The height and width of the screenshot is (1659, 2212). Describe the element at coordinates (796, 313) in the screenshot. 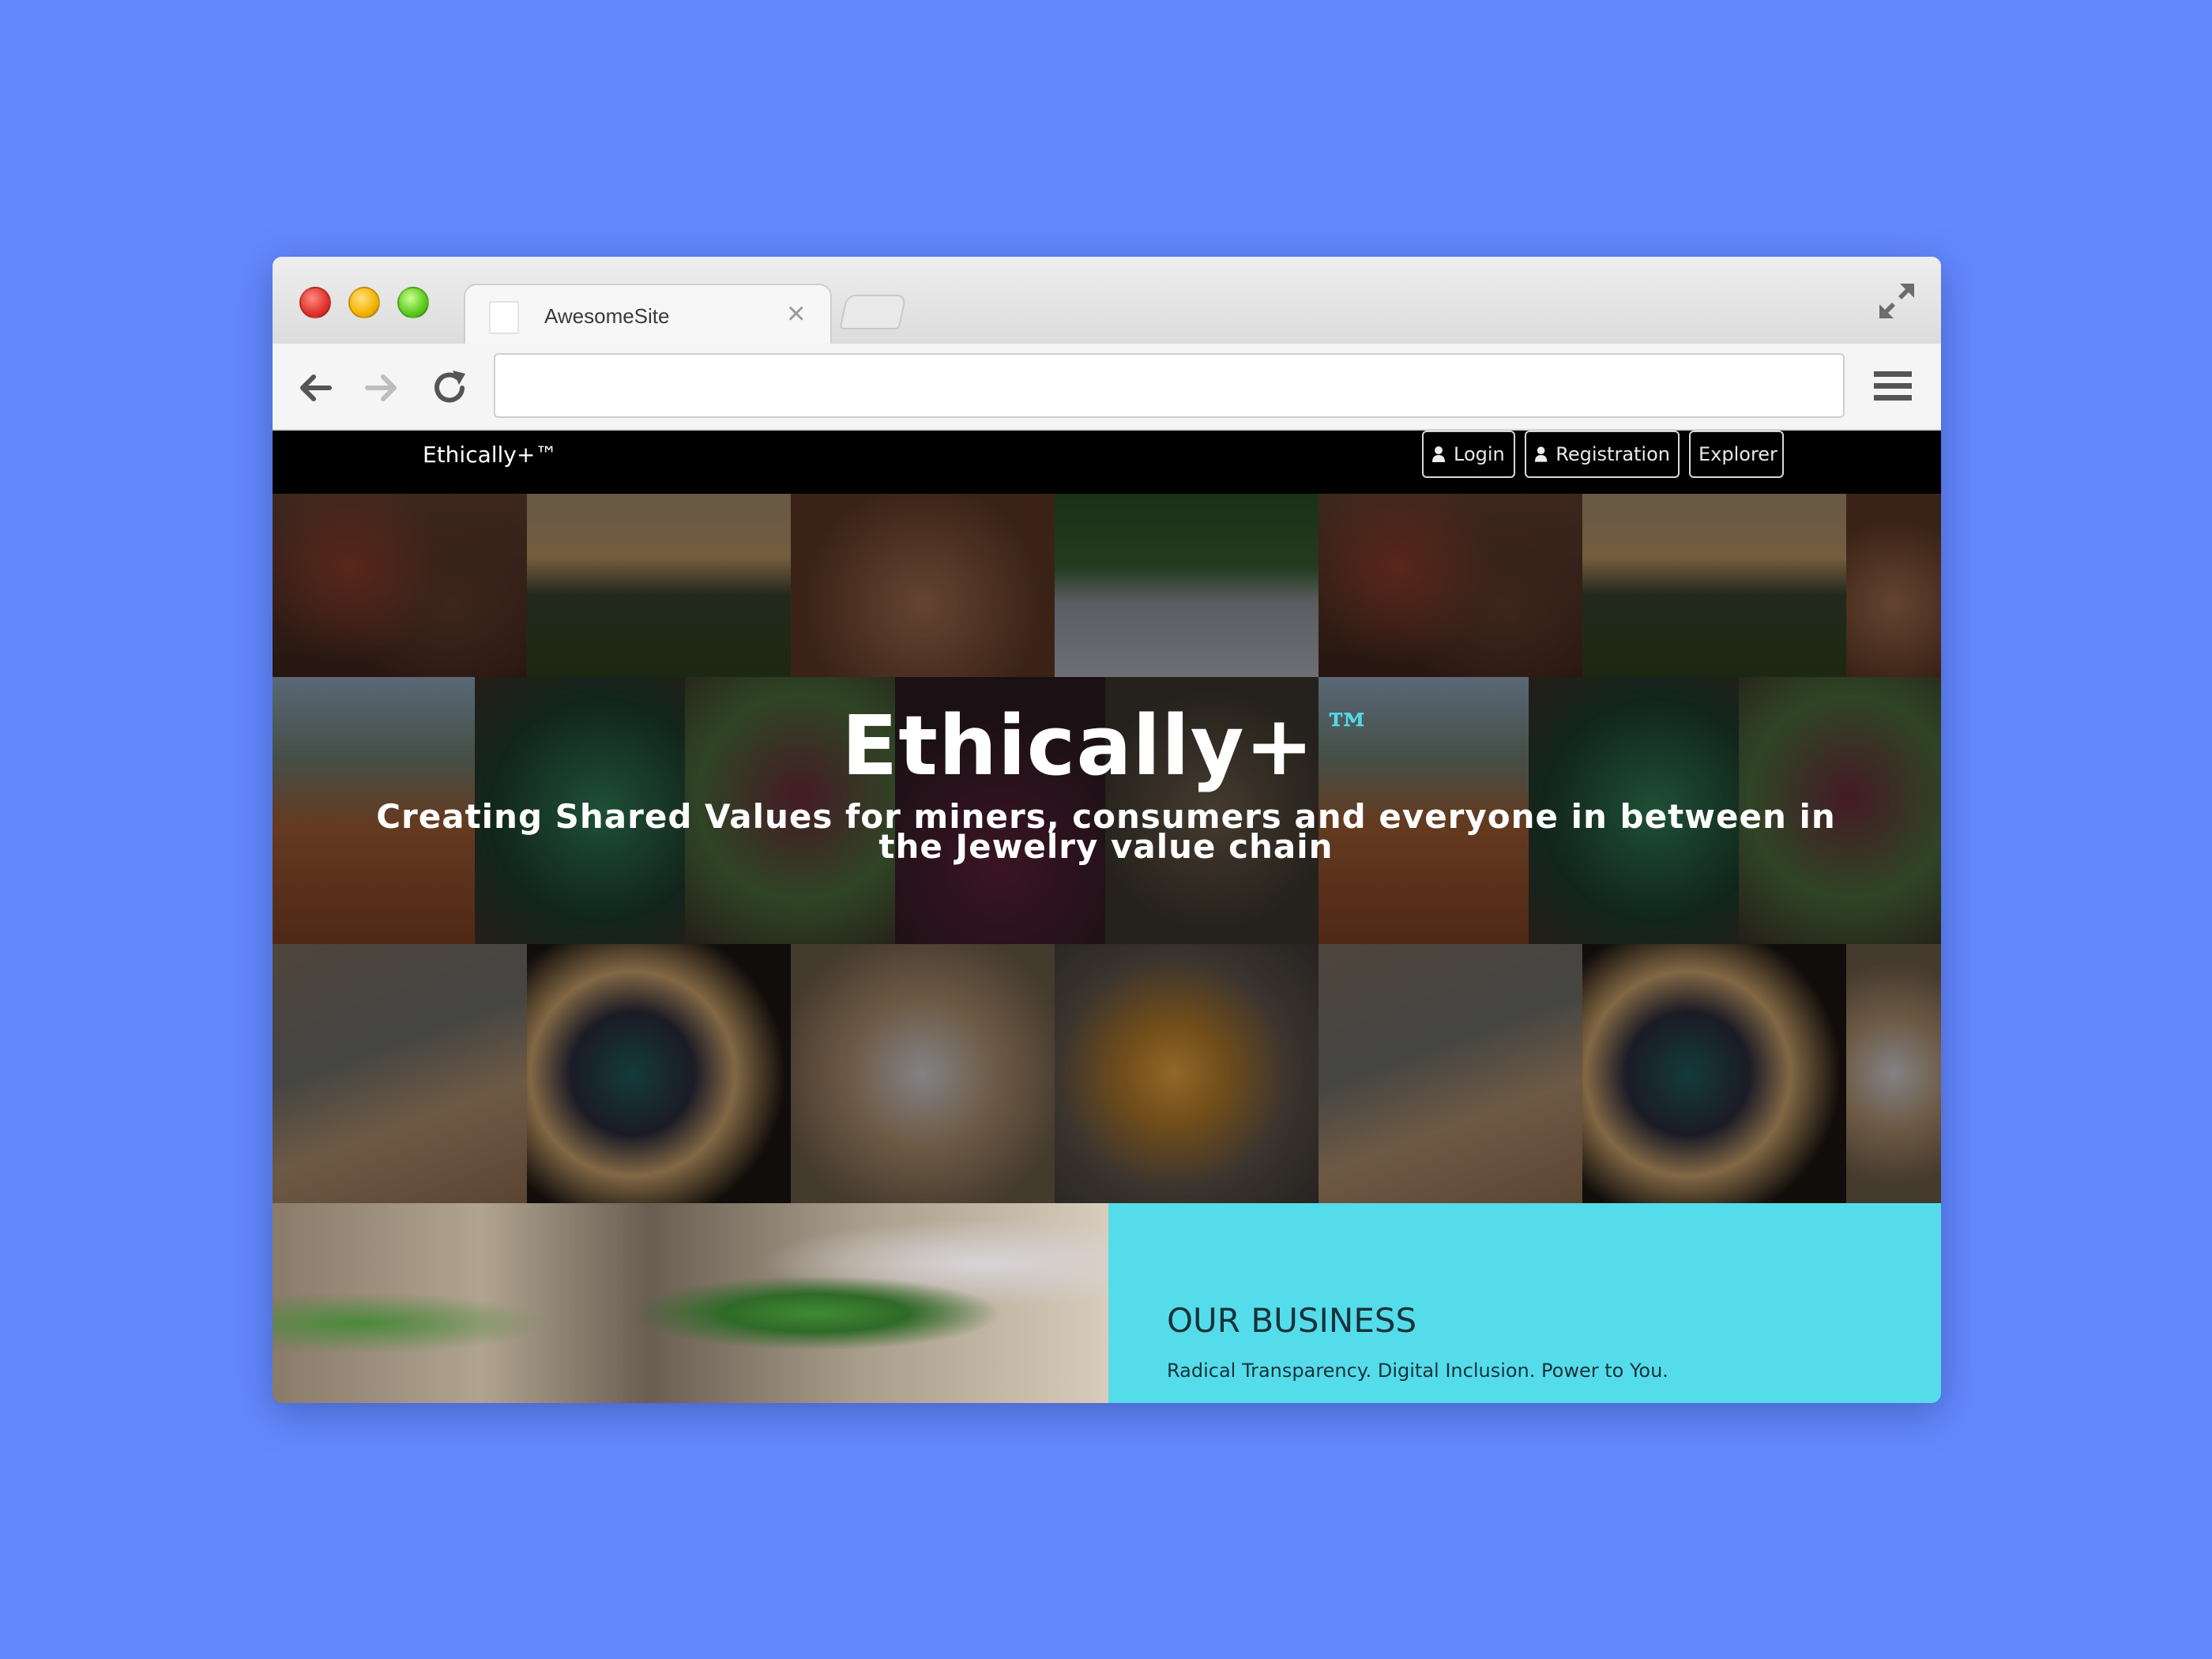

I see `tab-close-icon: ×` at that location.